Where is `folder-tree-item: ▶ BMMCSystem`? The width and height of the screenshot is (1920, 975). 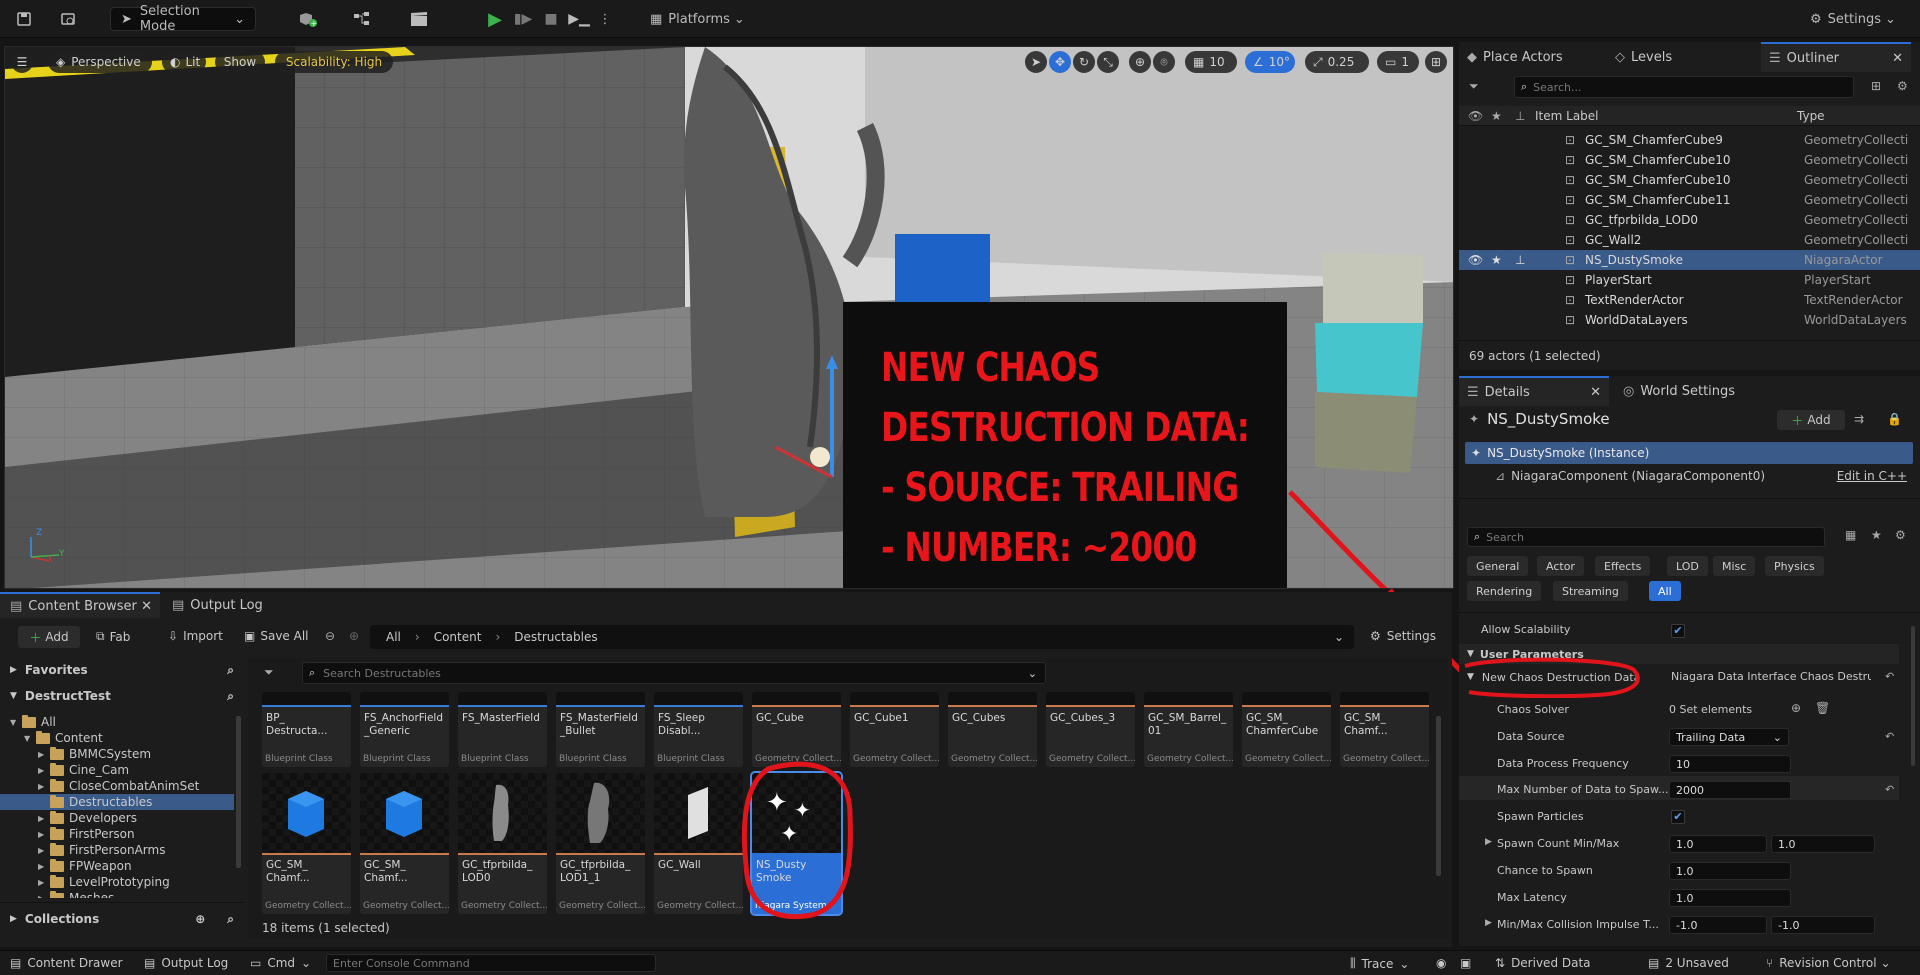
folder-tree-item: ▶ BMMCSystem is located at coordinates (117, 754).